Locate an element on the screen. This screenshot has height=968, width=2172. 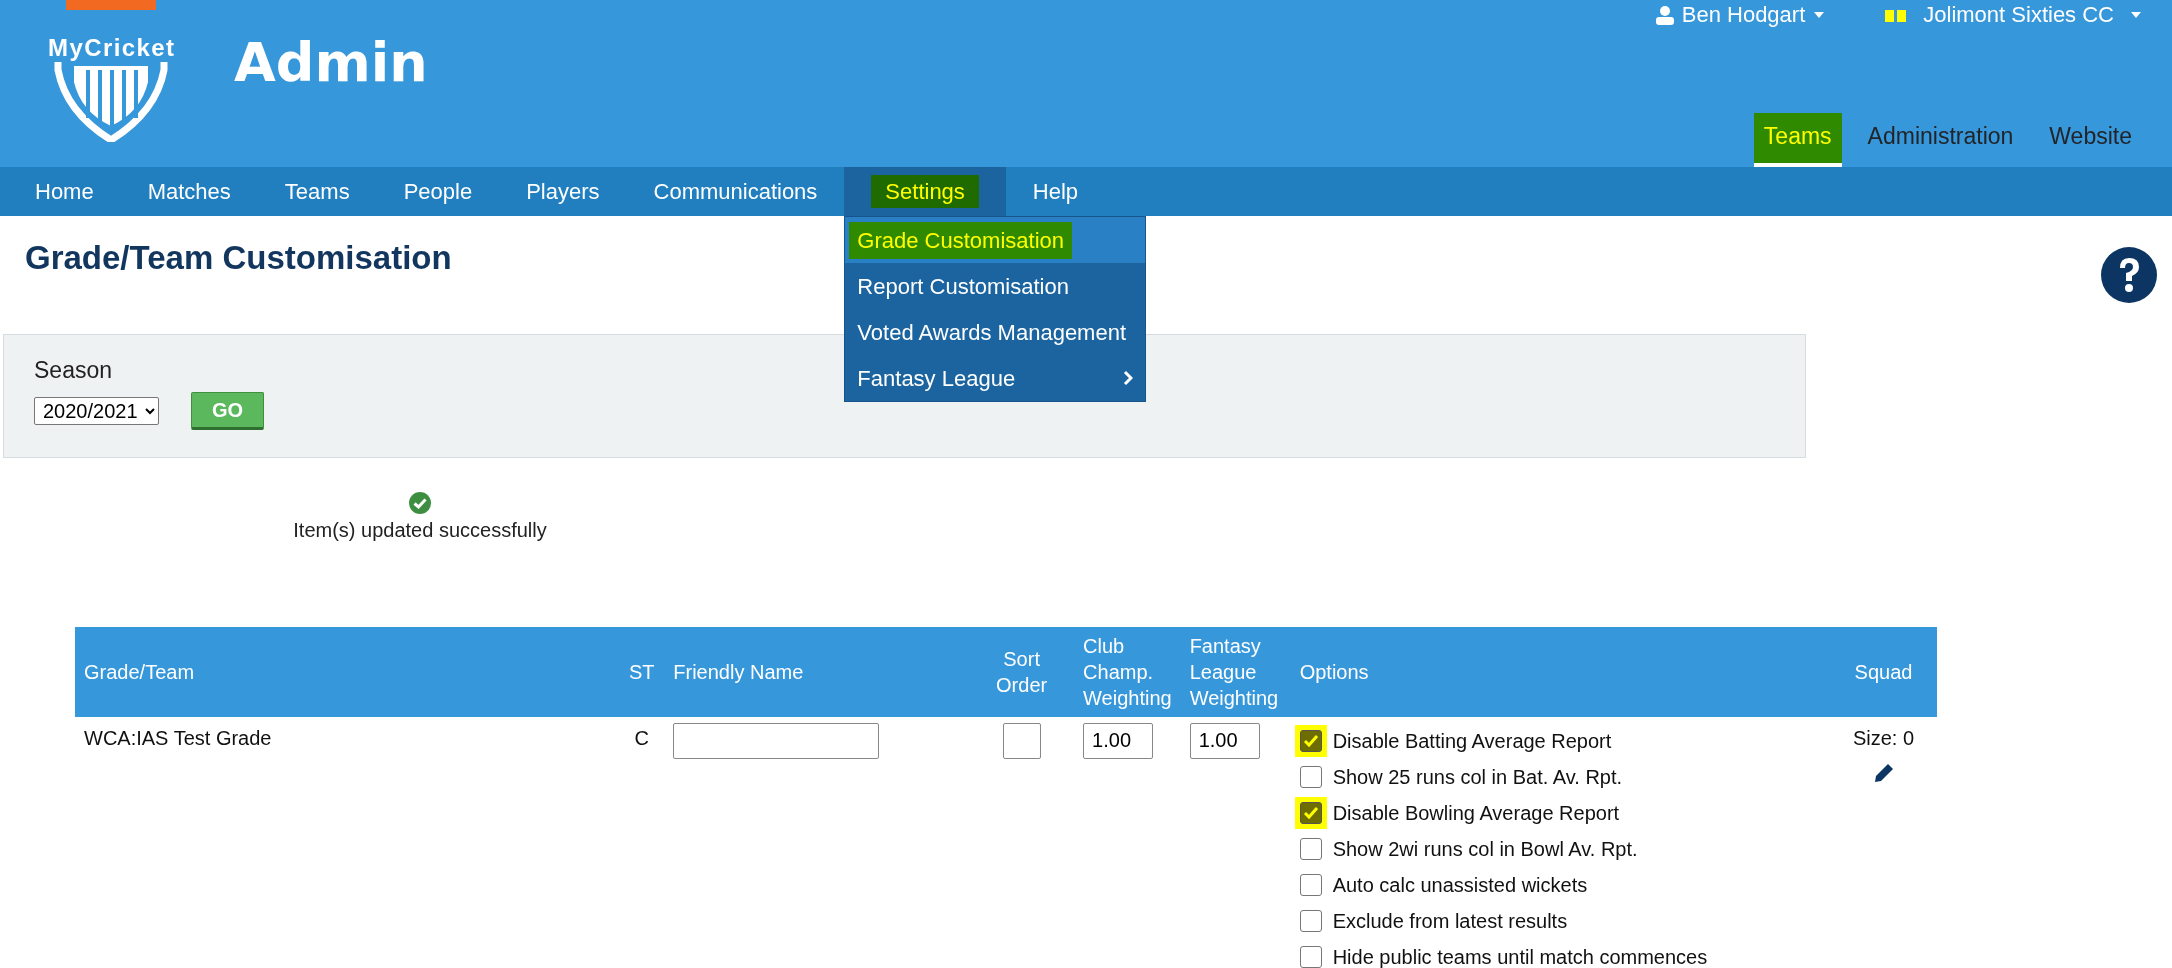
dropdown-item: Fantasy League is located at coordinates (995, 378).